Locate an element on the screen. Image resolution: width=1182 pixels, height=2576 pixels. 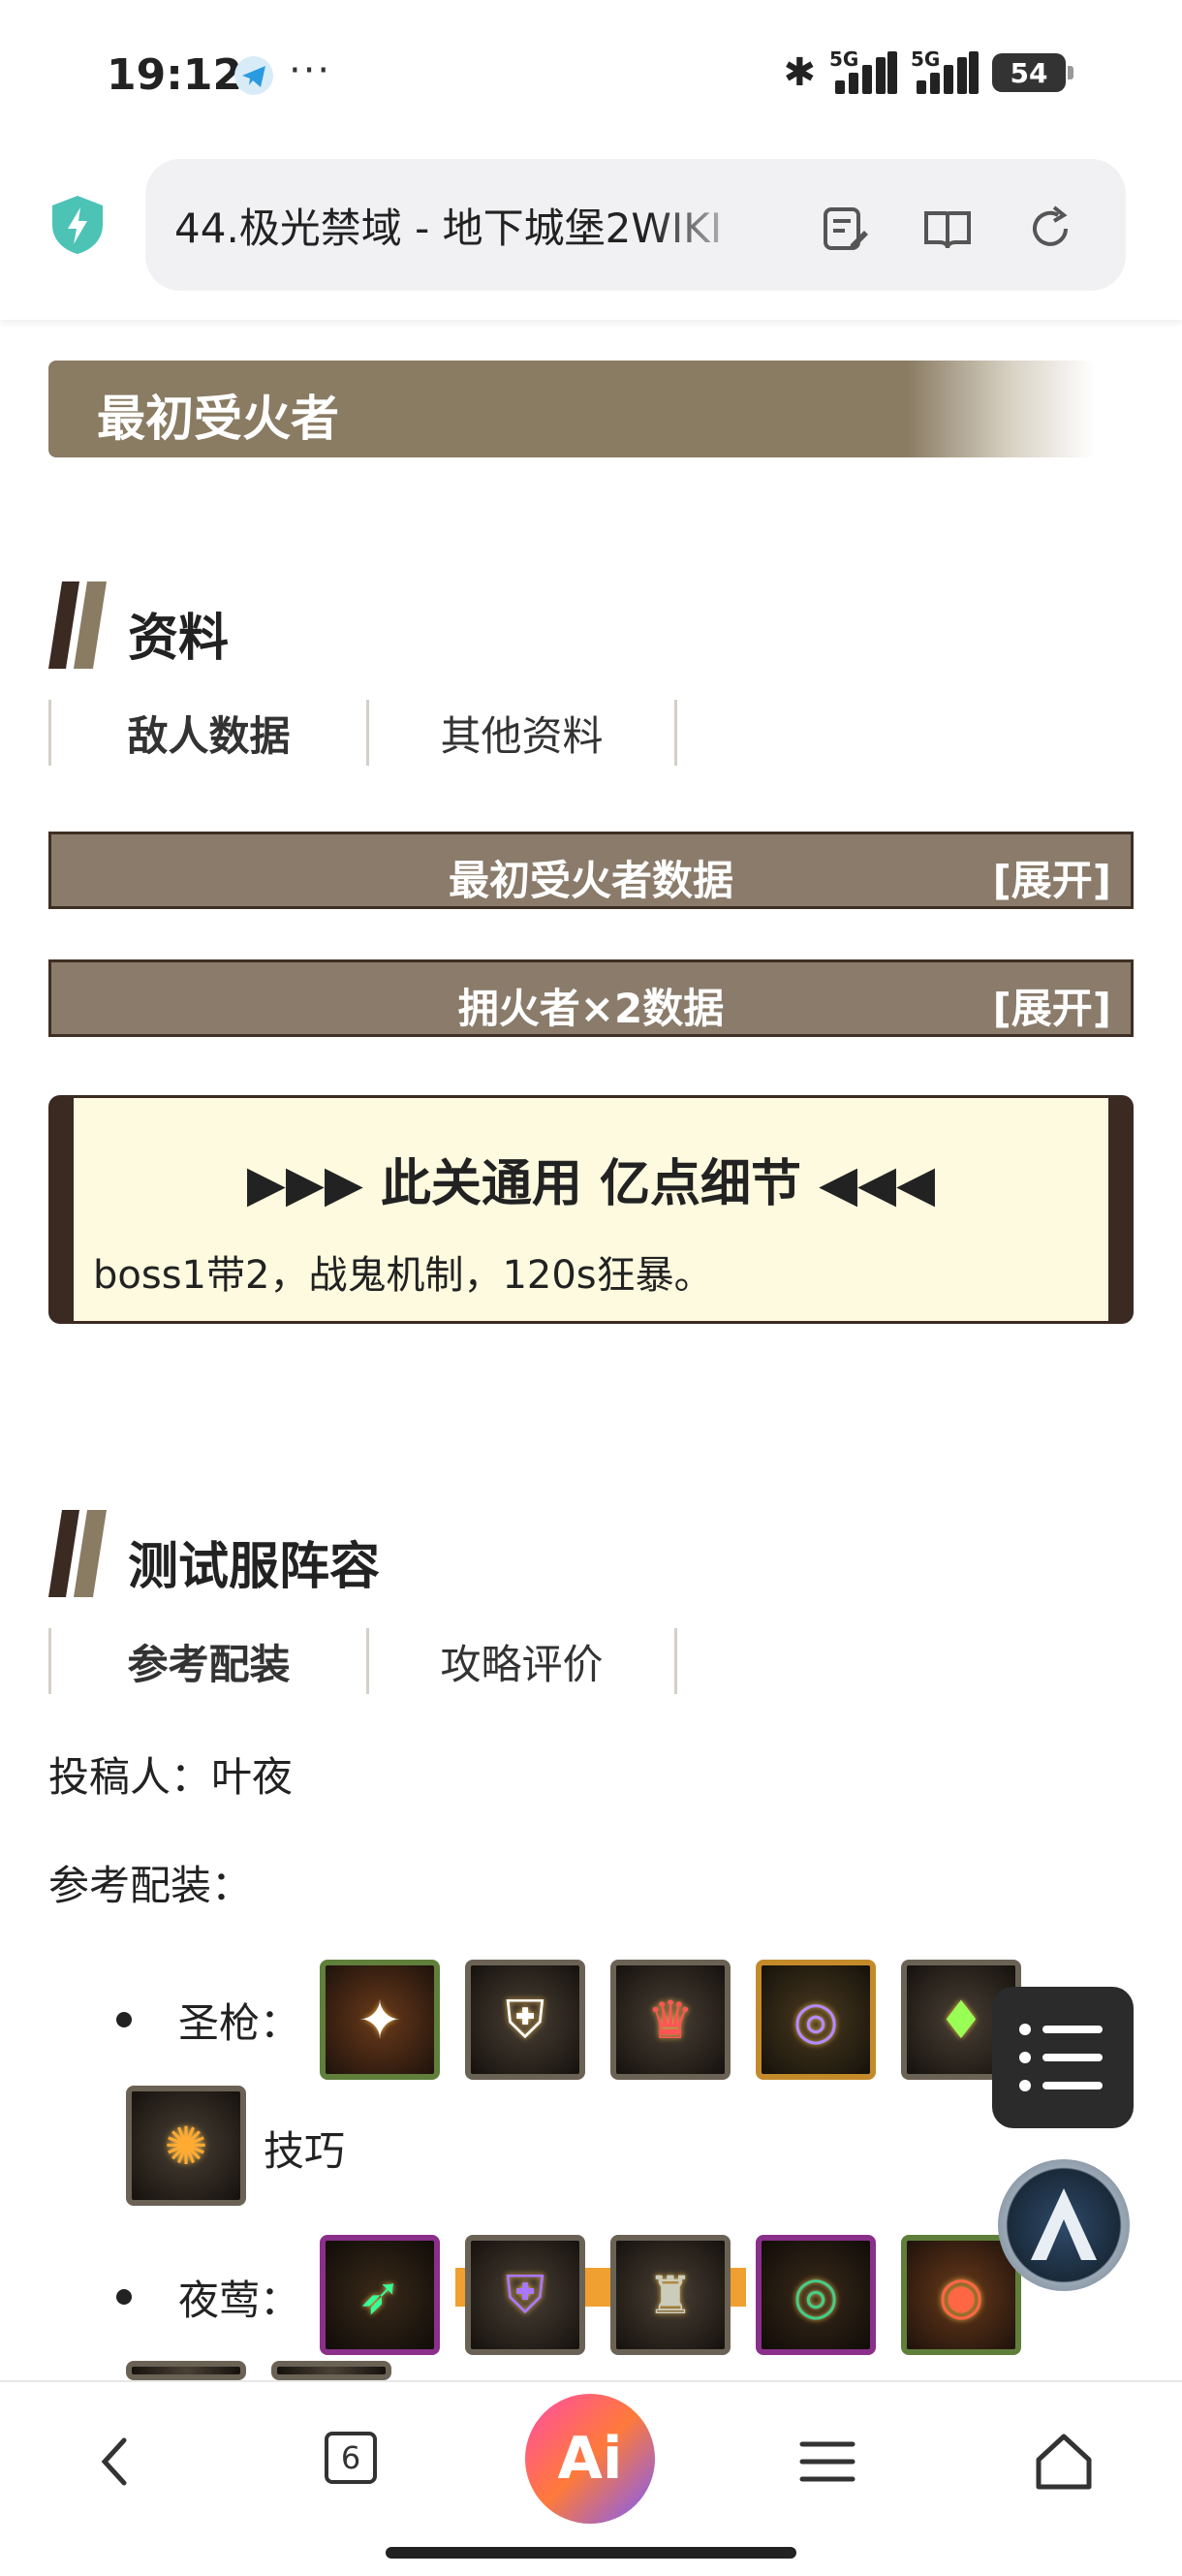
tab-strategy-review: 攻略评价 is located at coordinates (521, 1661).